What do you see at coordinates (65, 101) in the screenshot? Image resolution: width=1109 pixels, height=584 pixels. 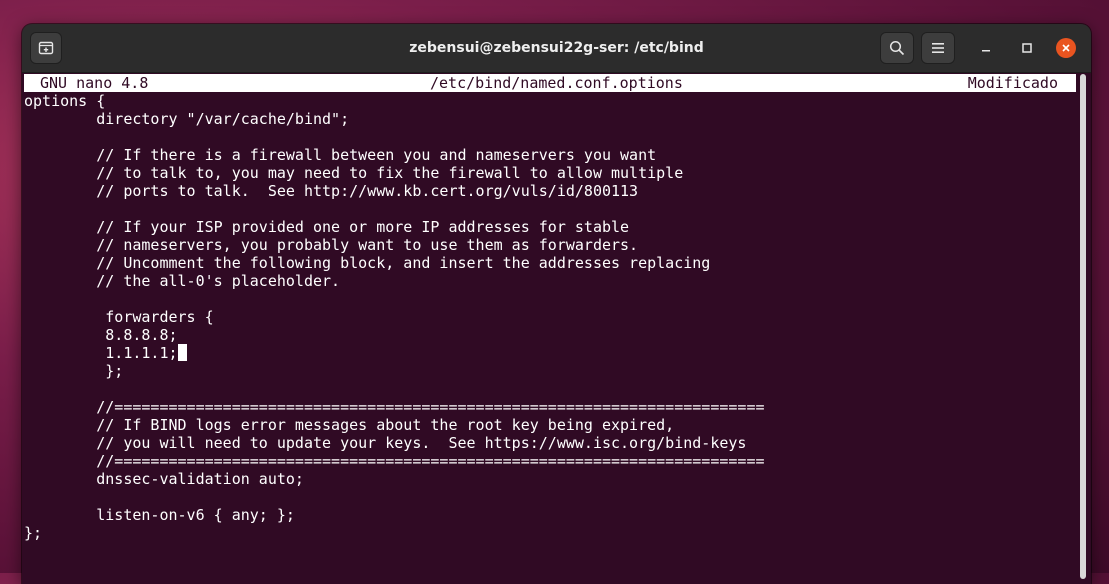 I see `editor-line-text: options {` at bounding box center [65, 101].